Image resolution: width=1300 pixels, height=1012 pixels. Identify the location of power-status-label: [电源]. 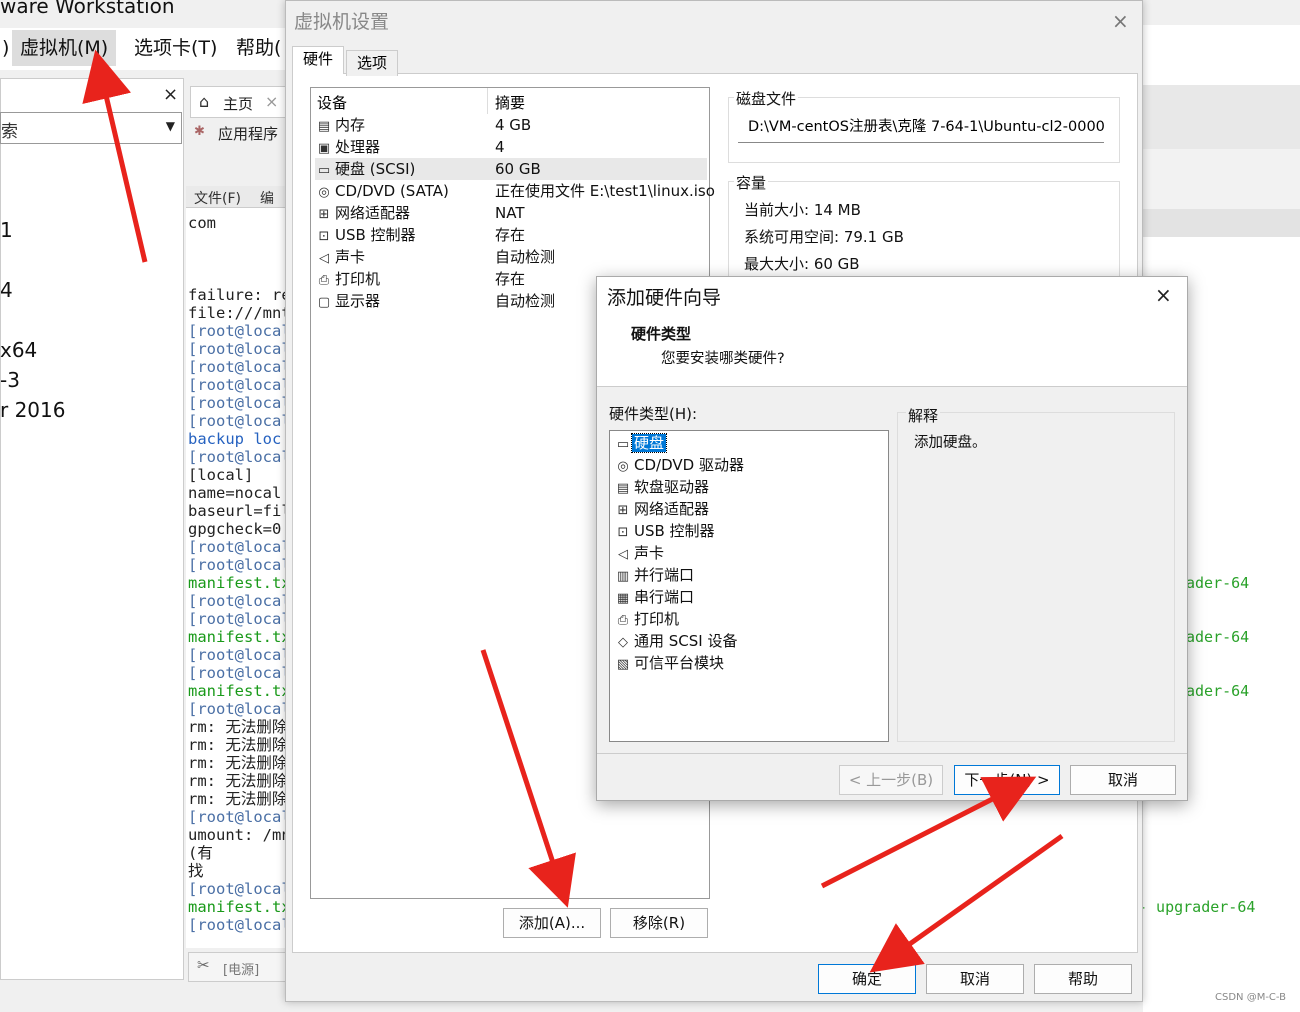
(241, 970).